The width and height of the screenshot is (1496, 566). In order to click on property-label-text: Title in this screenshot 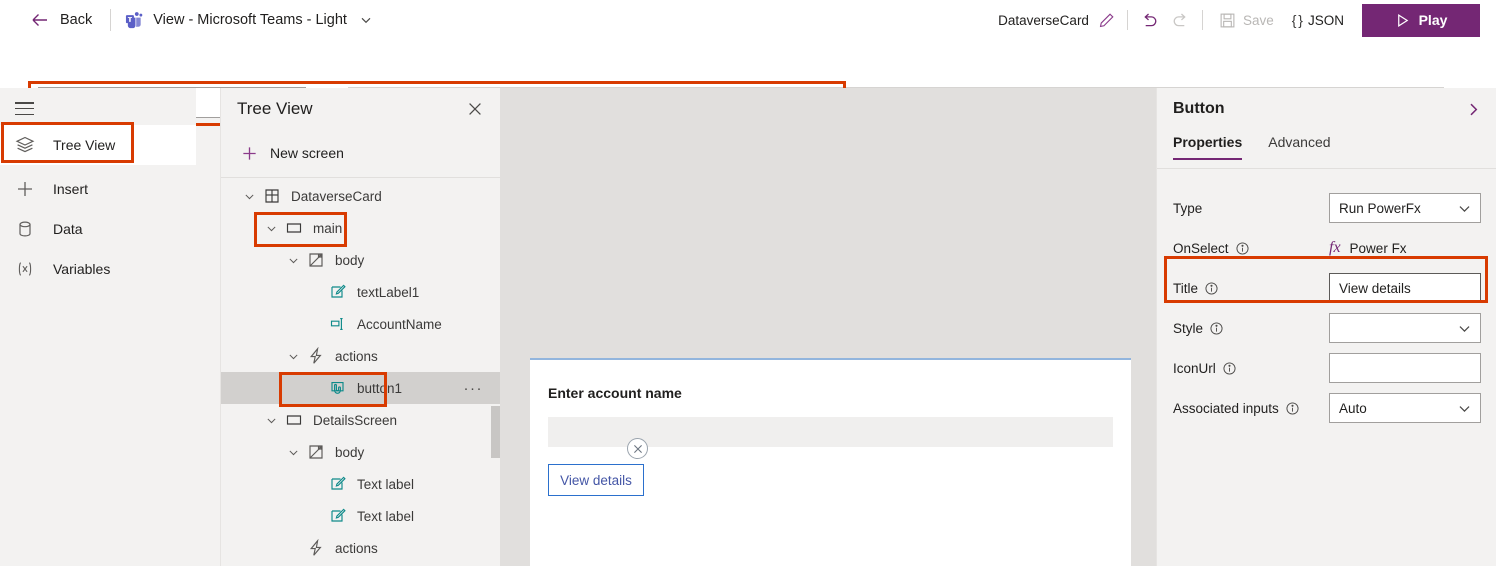, I will do `click(1186, 288)`.